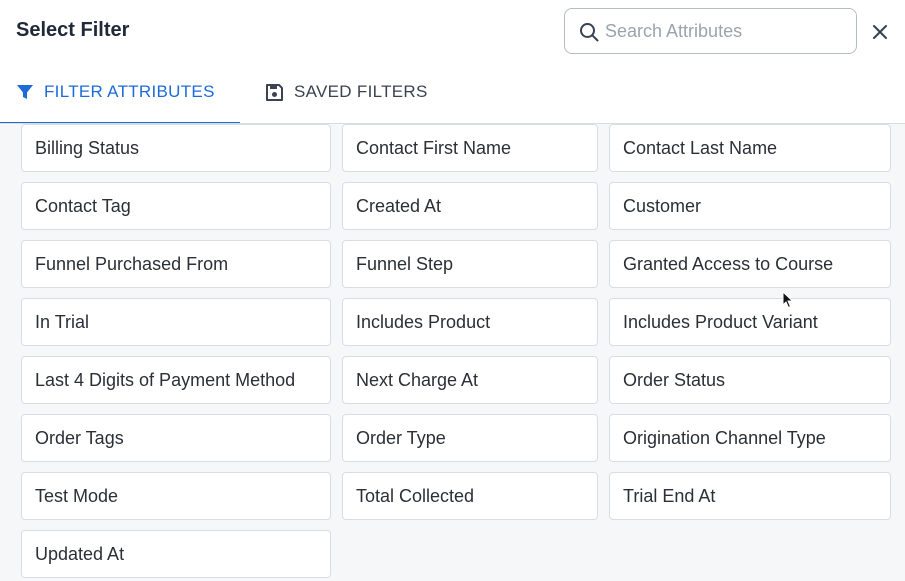 This screenshot has width=905, height=581. I want to click on attribute-option: Next Charge At, so click(470, 380).